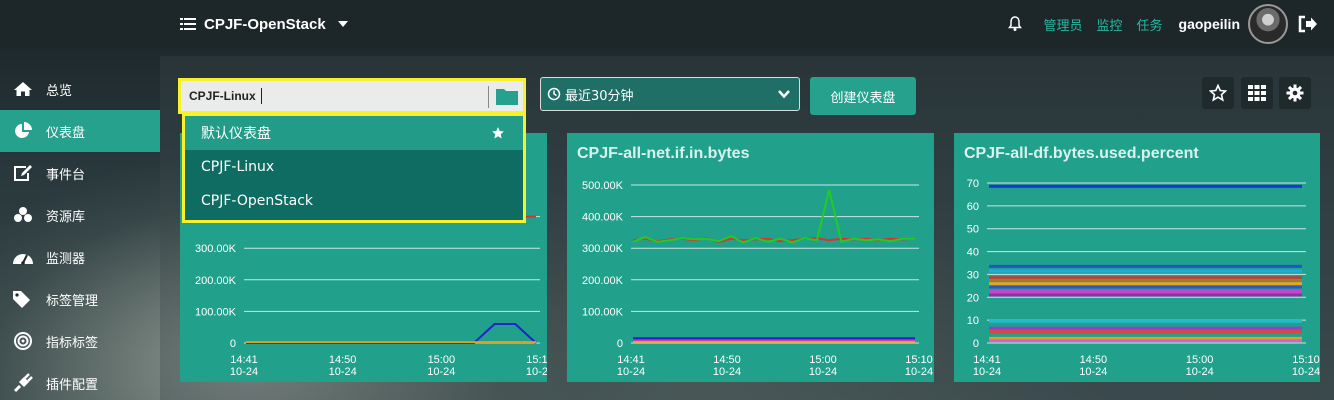  I want to click on dashboard-dropdown-list: 默认仪表盘 CPJF-Linux CPJF-OpenStack, so click(354, 168).